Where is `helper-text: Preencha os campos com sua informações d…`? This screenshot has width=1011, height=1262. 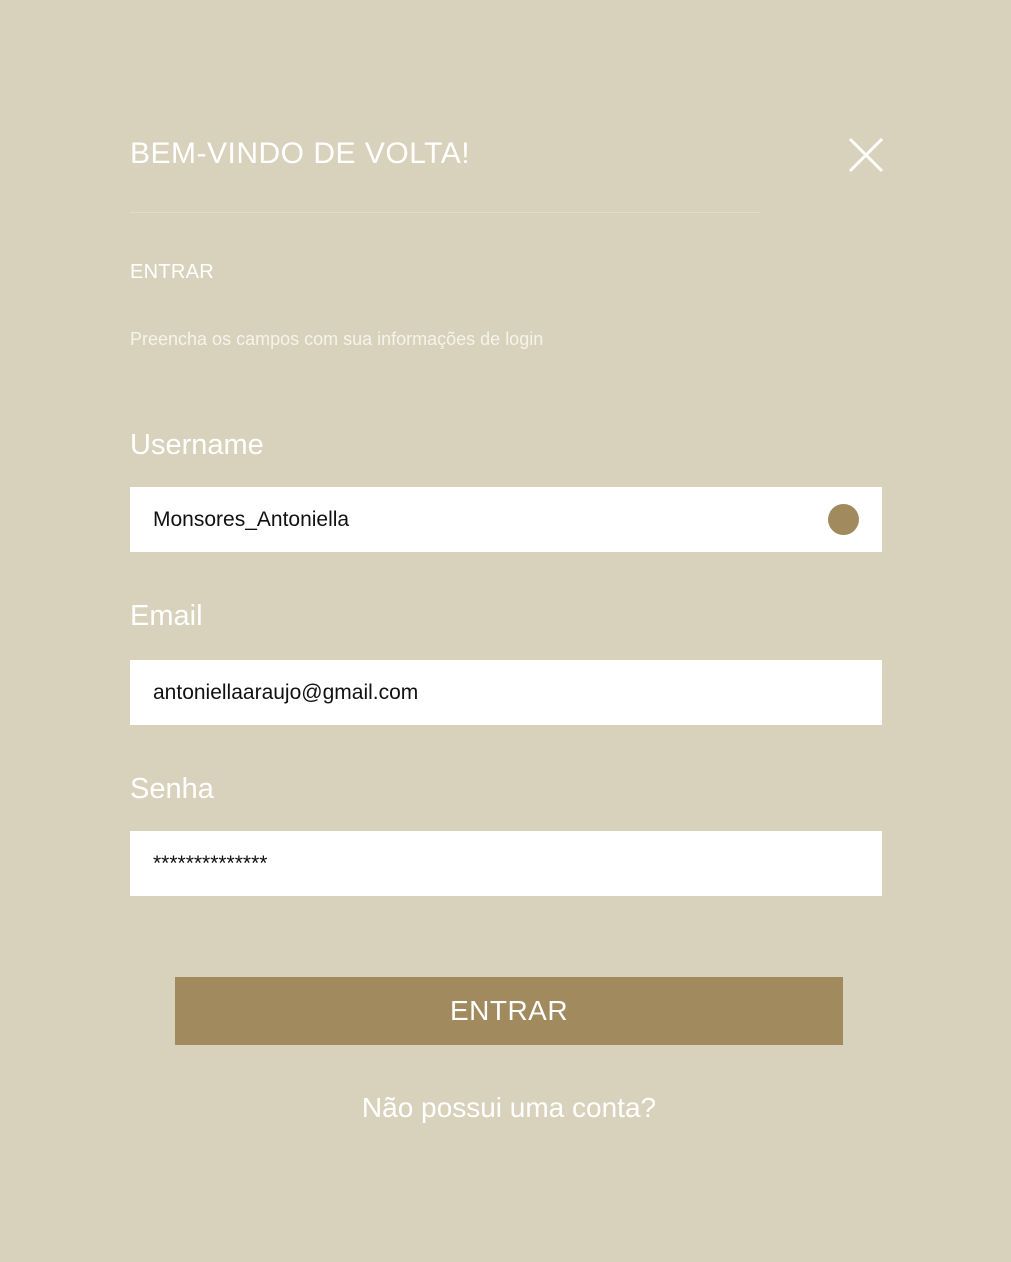
helper-text: Preencha os campos com sua informações d… is located at coordinates (337, 339).